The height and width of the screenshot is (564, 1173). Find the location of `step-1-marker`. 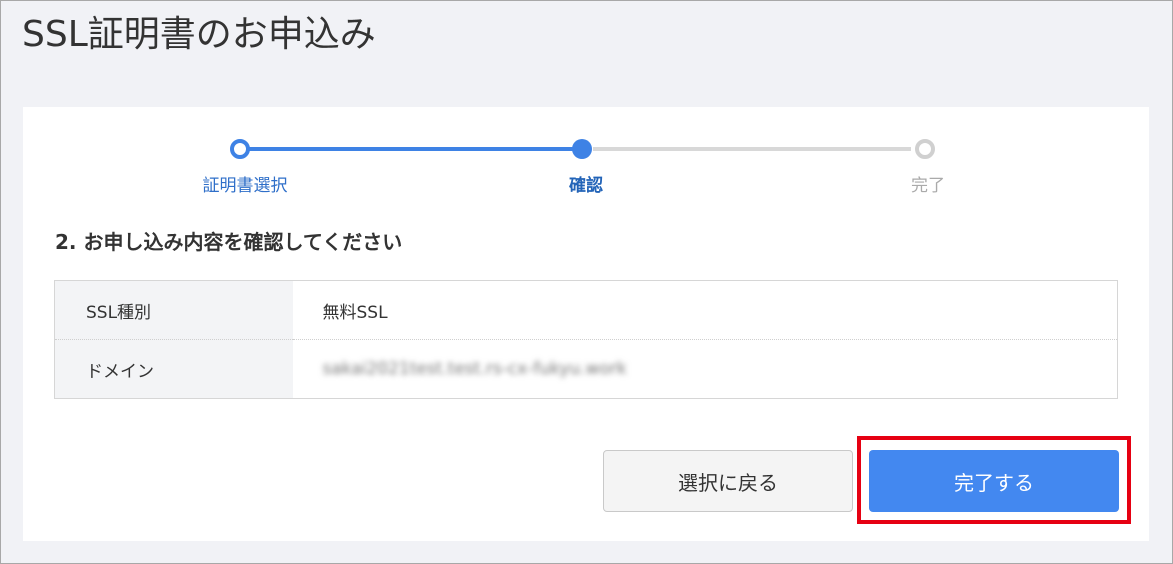

step-1-marker is located at coordinates (240, 149).